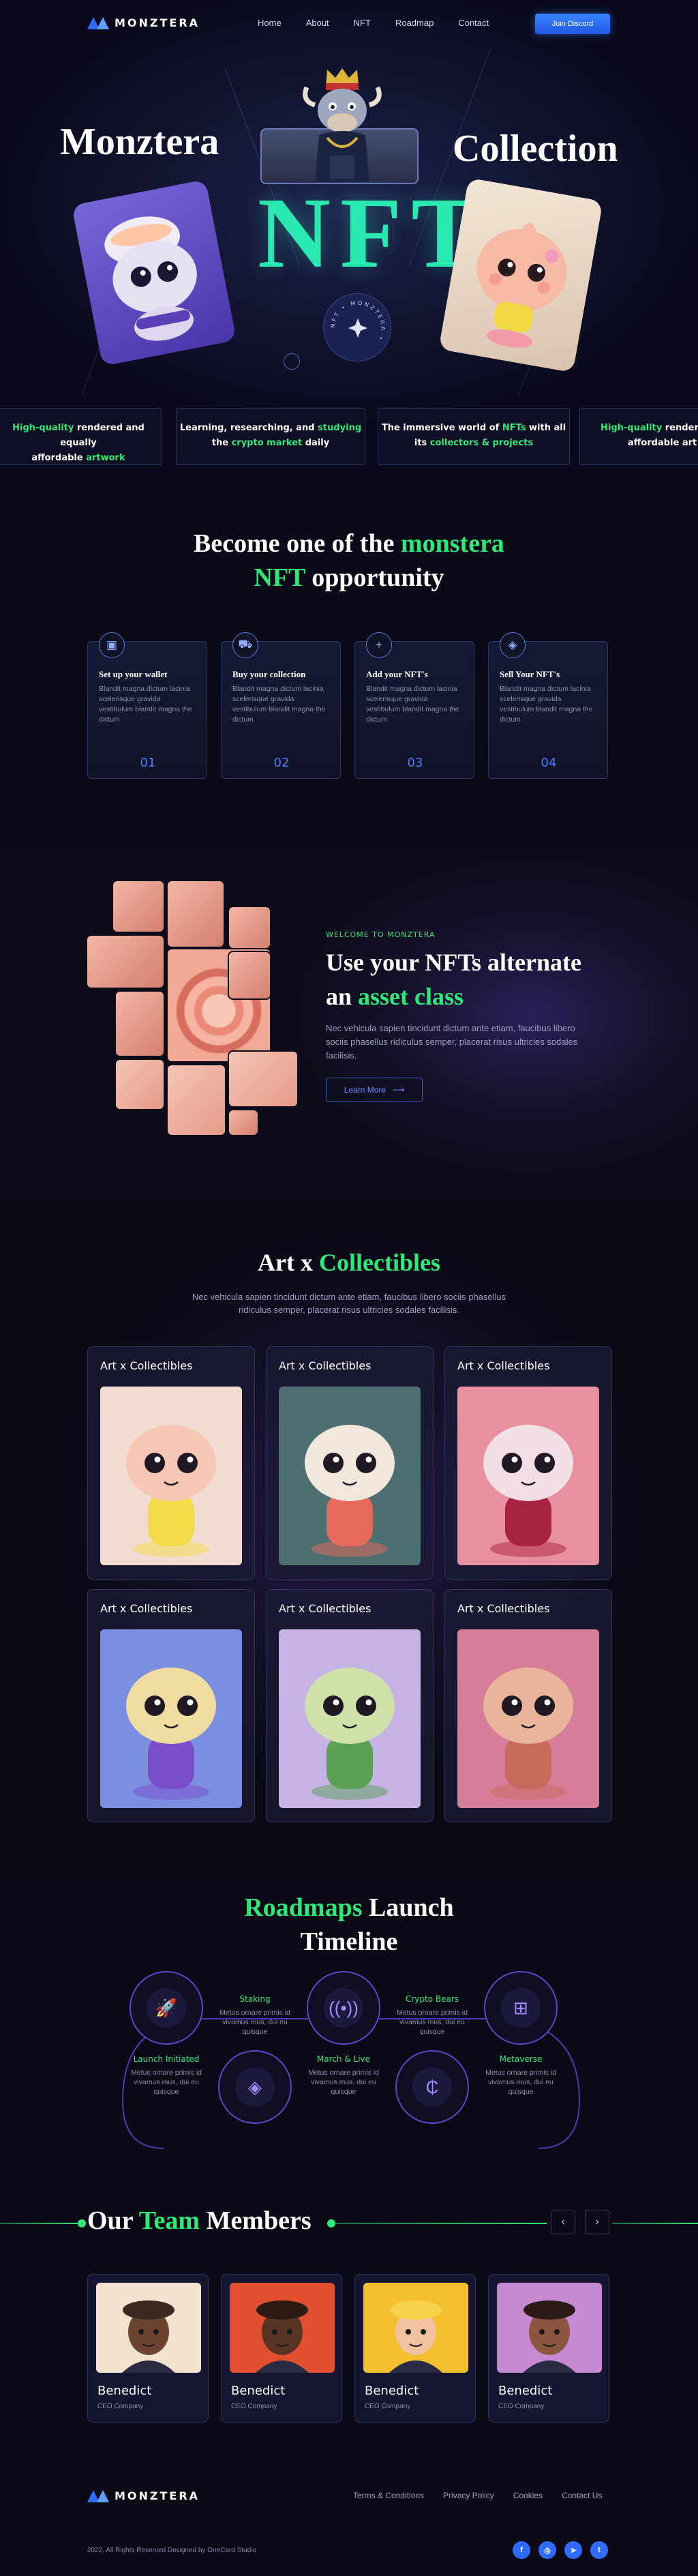  What do you see at coordinates (342, 124) in the screenshot?
I see `bull-monster-image` at bounding box center [342, 124].